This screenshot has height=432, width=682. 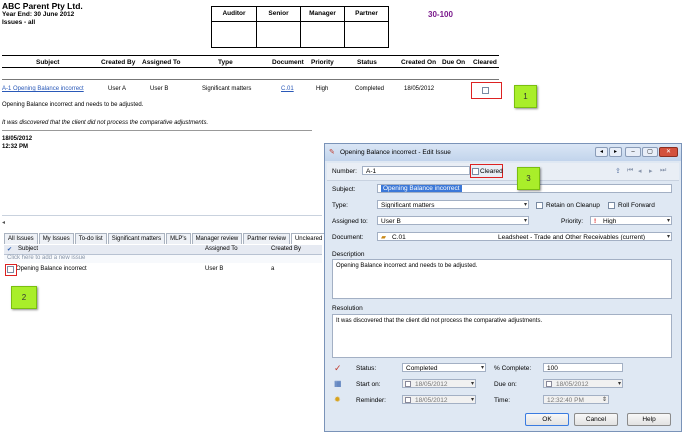 I want to click on subject-value: Opening Balance incorrect, so click(x=421, y=188).